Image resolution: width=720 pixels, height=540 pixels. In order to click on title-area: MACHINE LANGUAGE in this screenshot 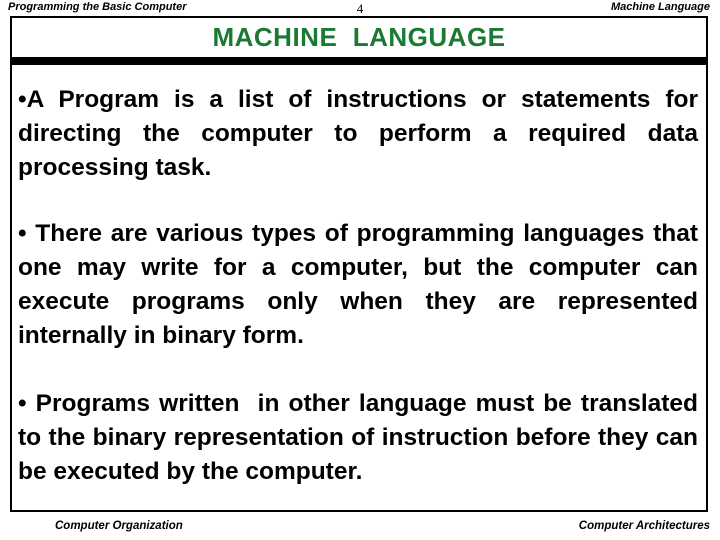, I will do `click(359, 37)`.